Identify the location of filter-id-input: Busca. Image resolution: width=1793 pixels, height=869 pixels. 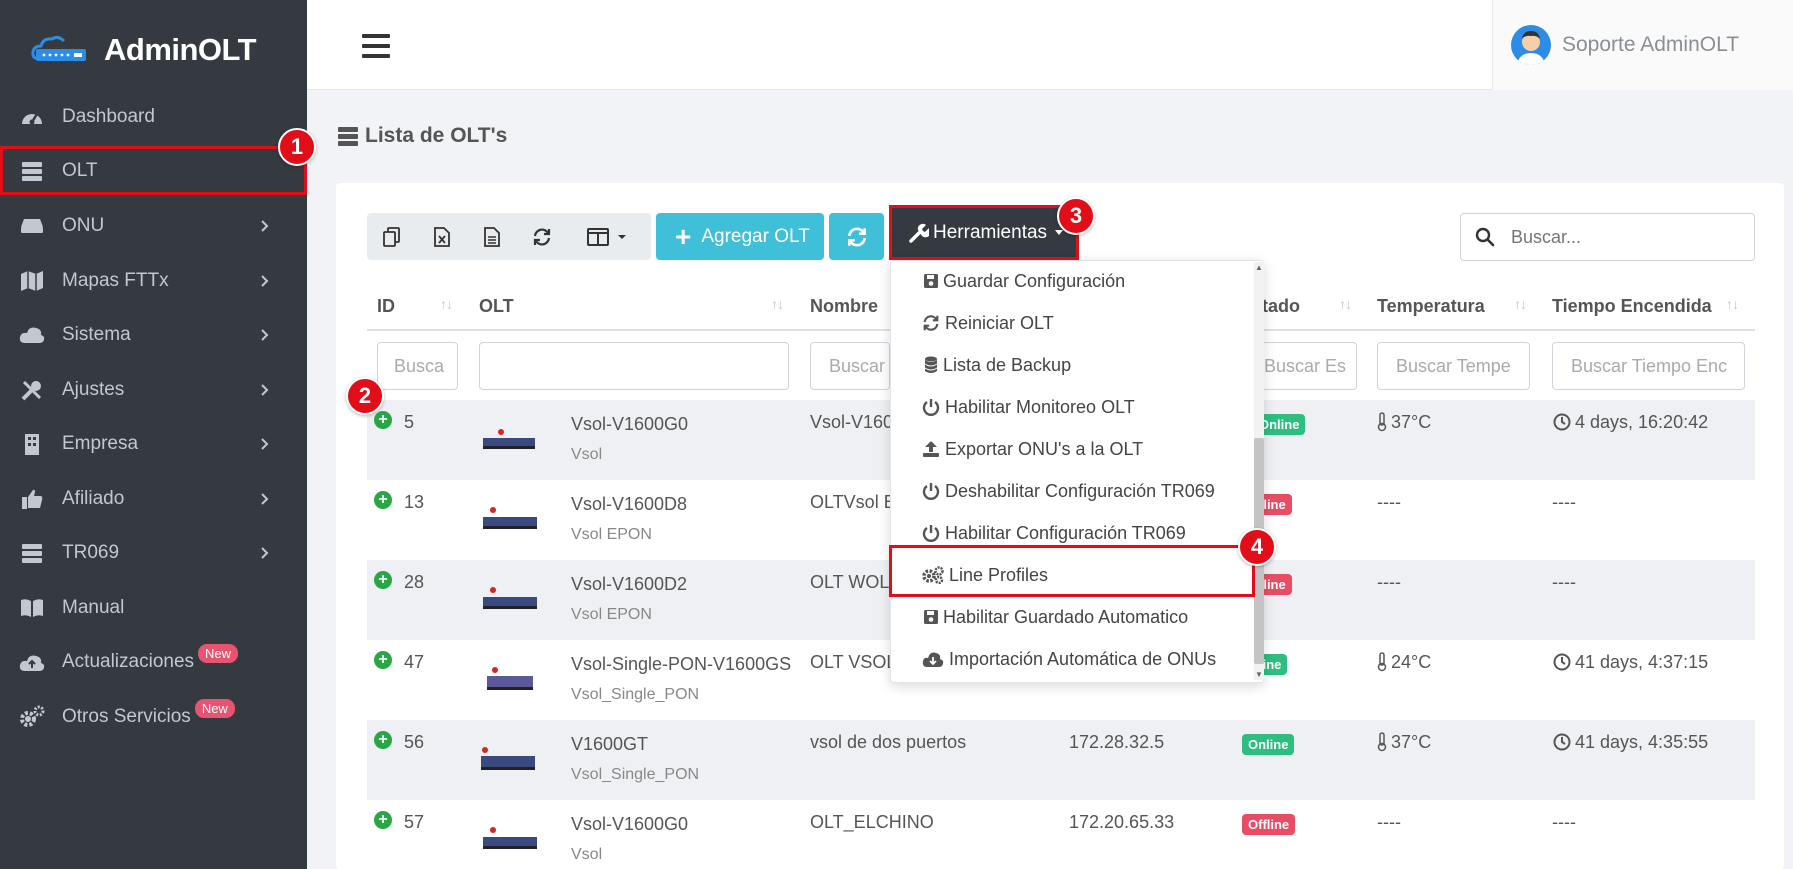
(417, 366).